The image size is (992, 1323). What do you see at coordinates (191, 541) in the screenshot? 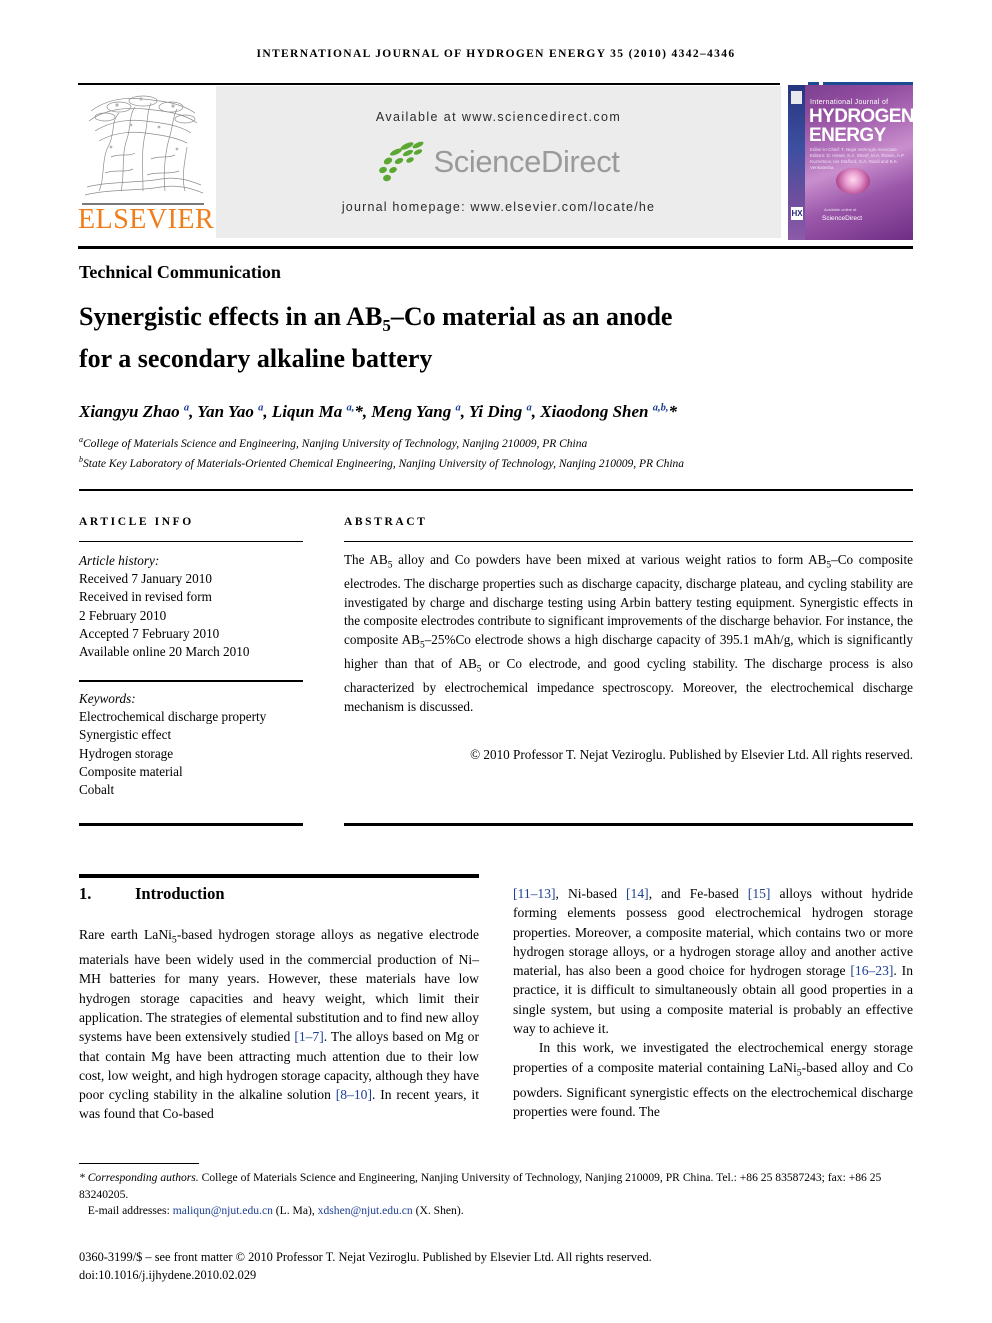
I see `article-info-rule` at bounding box center [191, 541].